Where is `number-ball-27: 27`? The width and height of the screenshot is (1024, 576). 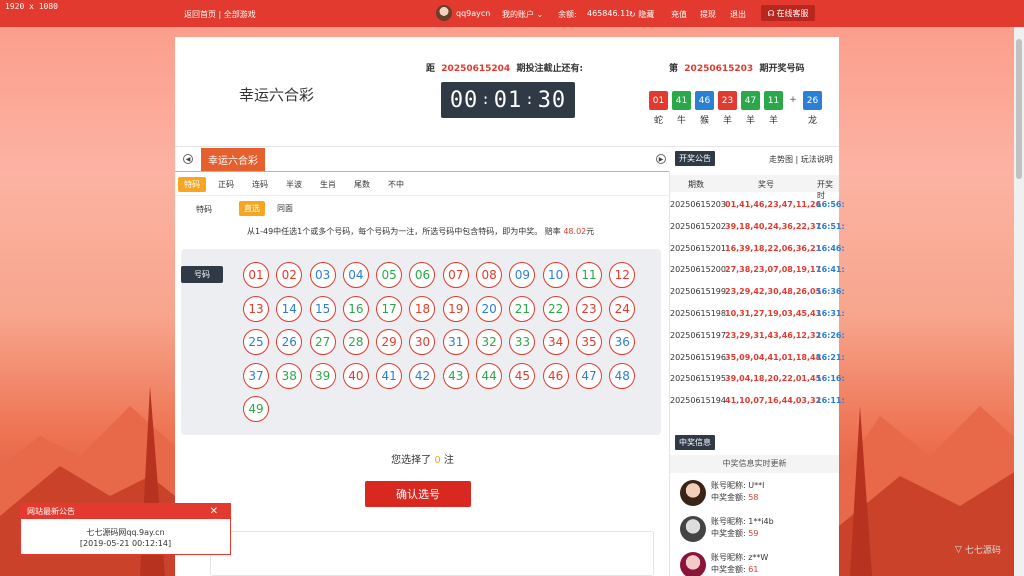
number-ball-27: 27 is located at coordinates (322, 342).